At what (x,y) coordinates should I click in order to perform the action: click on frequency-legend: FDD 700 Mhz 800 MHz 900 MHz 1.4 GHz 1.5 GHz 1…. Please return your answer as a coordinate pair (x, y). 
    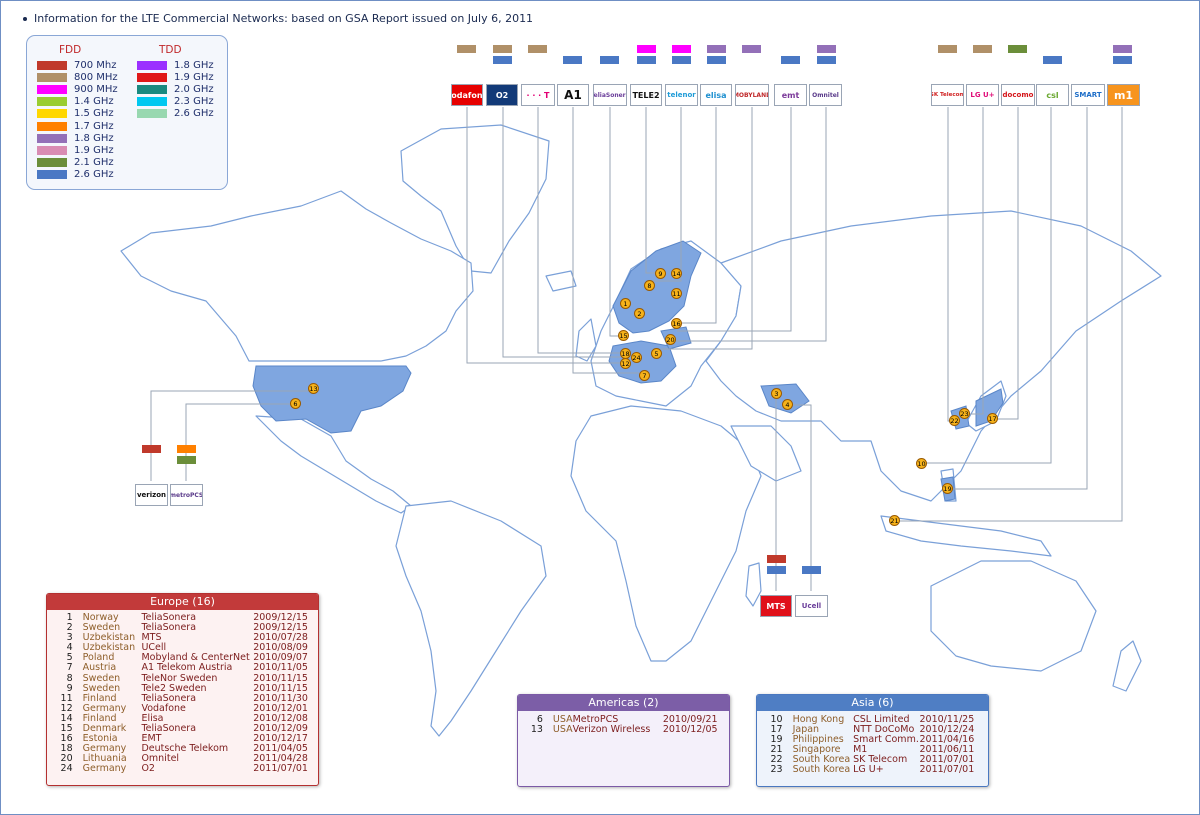
    Looking at the image, I should click on (127, 112).